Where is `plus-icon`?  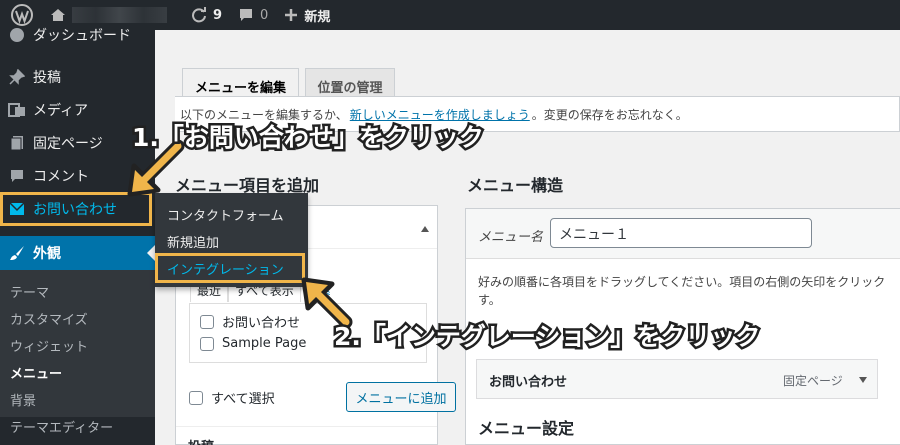 plus-icon is located at coordinates (291, 15).